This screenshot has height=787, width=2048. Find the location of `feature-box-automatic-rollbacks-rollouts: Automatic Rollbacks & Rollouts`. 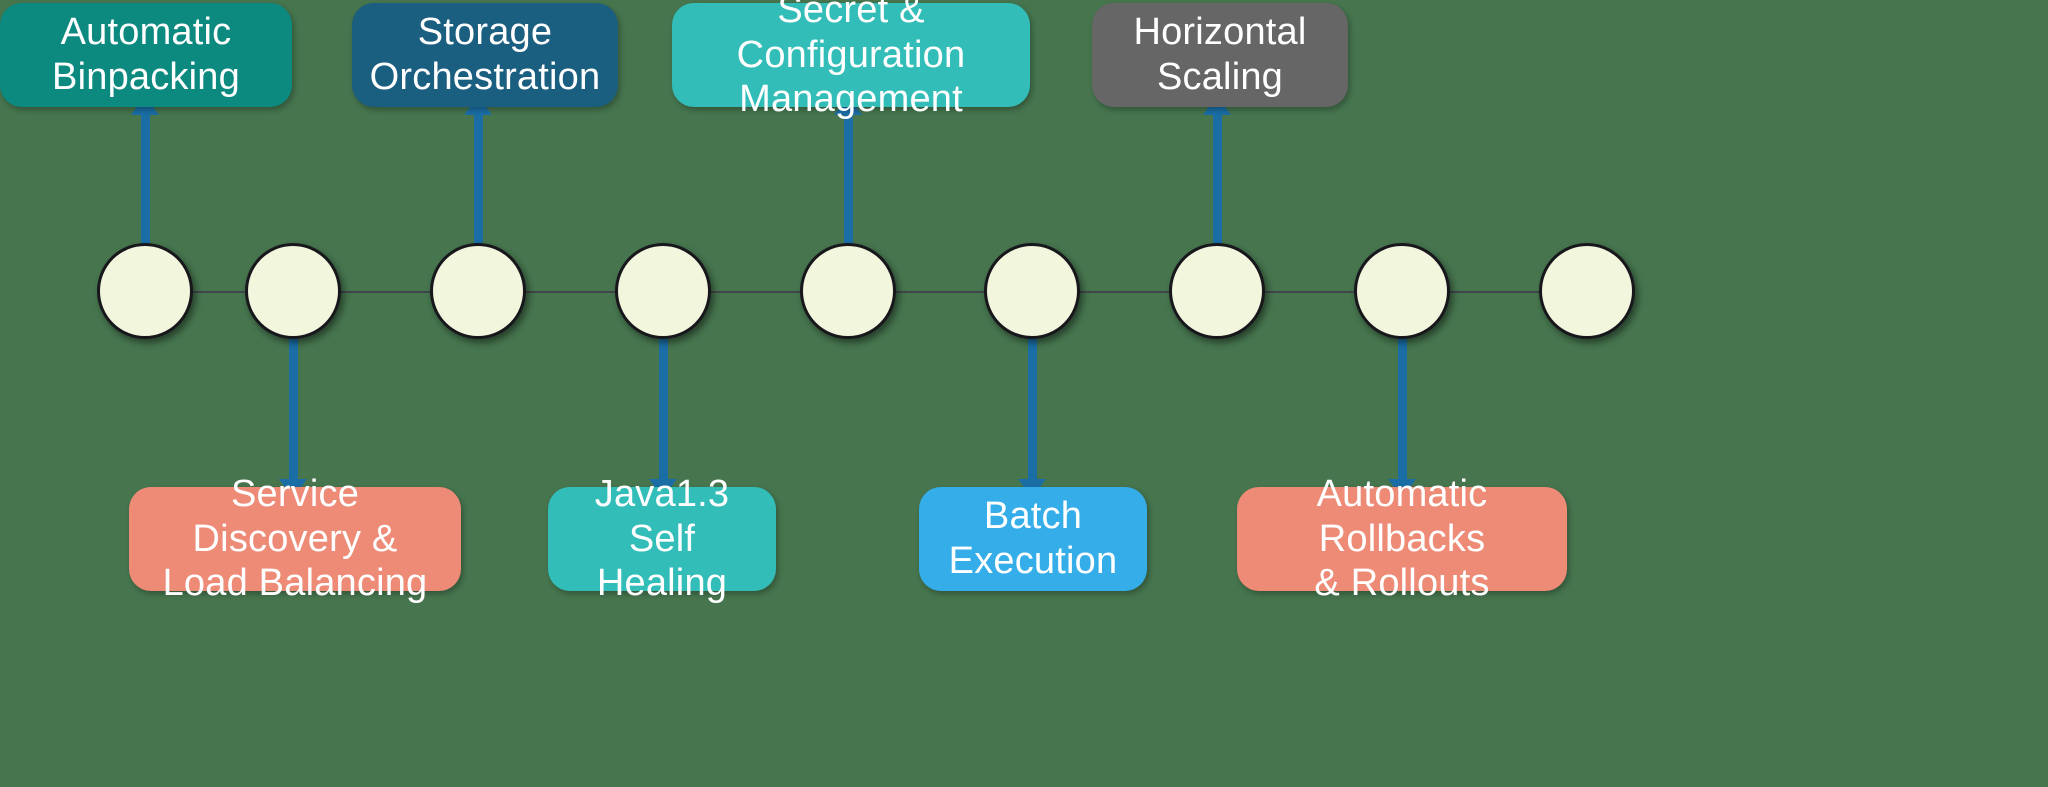

feature-box-automatic-rollbacks-rollouts: Automatic Rollbacks & Rollouts is located at coordinates (1402, 538).